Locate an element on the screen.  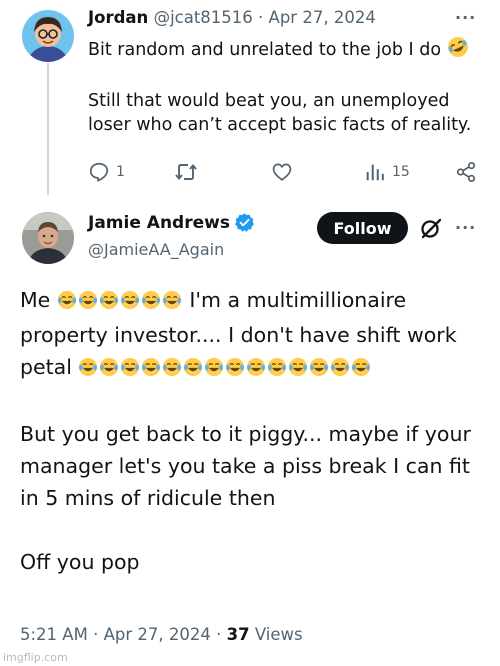
tweet-date: Apr 27, 2024 is located at coordinates (157, 634).